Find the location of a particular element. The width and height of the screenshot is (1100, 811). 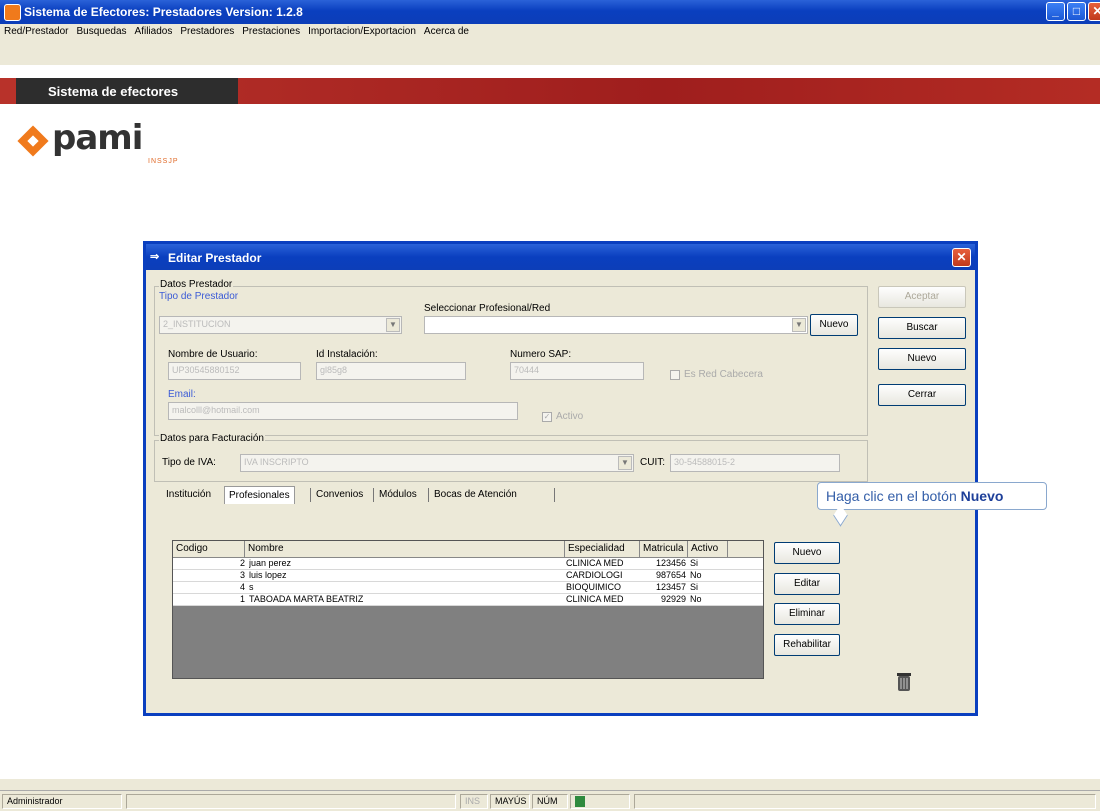

nuevo-button: Nuevo is located at coordinates (922, 359).